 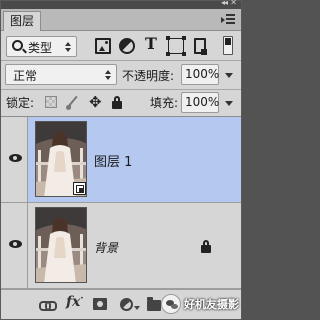 What do you see at coordinates (20, 103) in the screenshot?
I see `lock-label: 锁定:` at bounding box center [20, 103].